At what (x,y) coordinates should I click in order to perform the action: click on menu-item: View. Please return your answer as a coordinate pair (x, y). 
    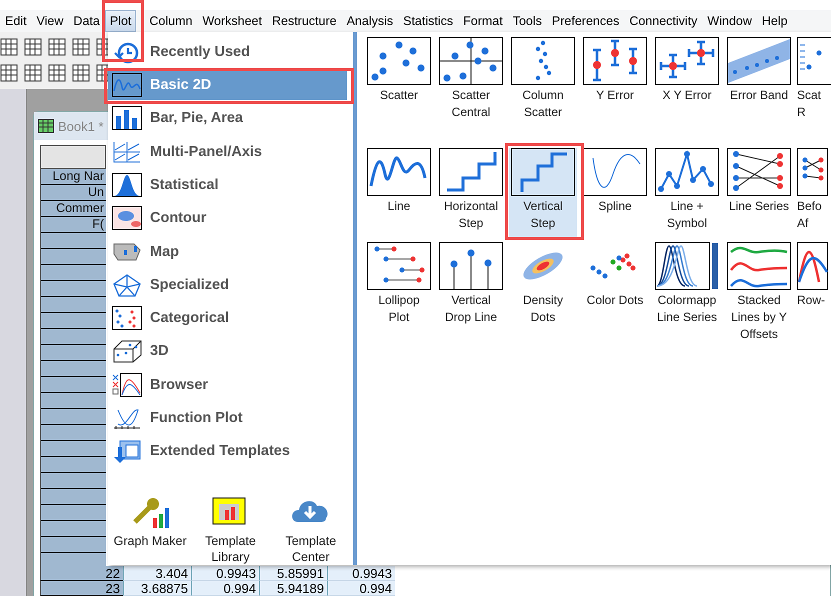
    Looking at the image, I should click on (50, 21).